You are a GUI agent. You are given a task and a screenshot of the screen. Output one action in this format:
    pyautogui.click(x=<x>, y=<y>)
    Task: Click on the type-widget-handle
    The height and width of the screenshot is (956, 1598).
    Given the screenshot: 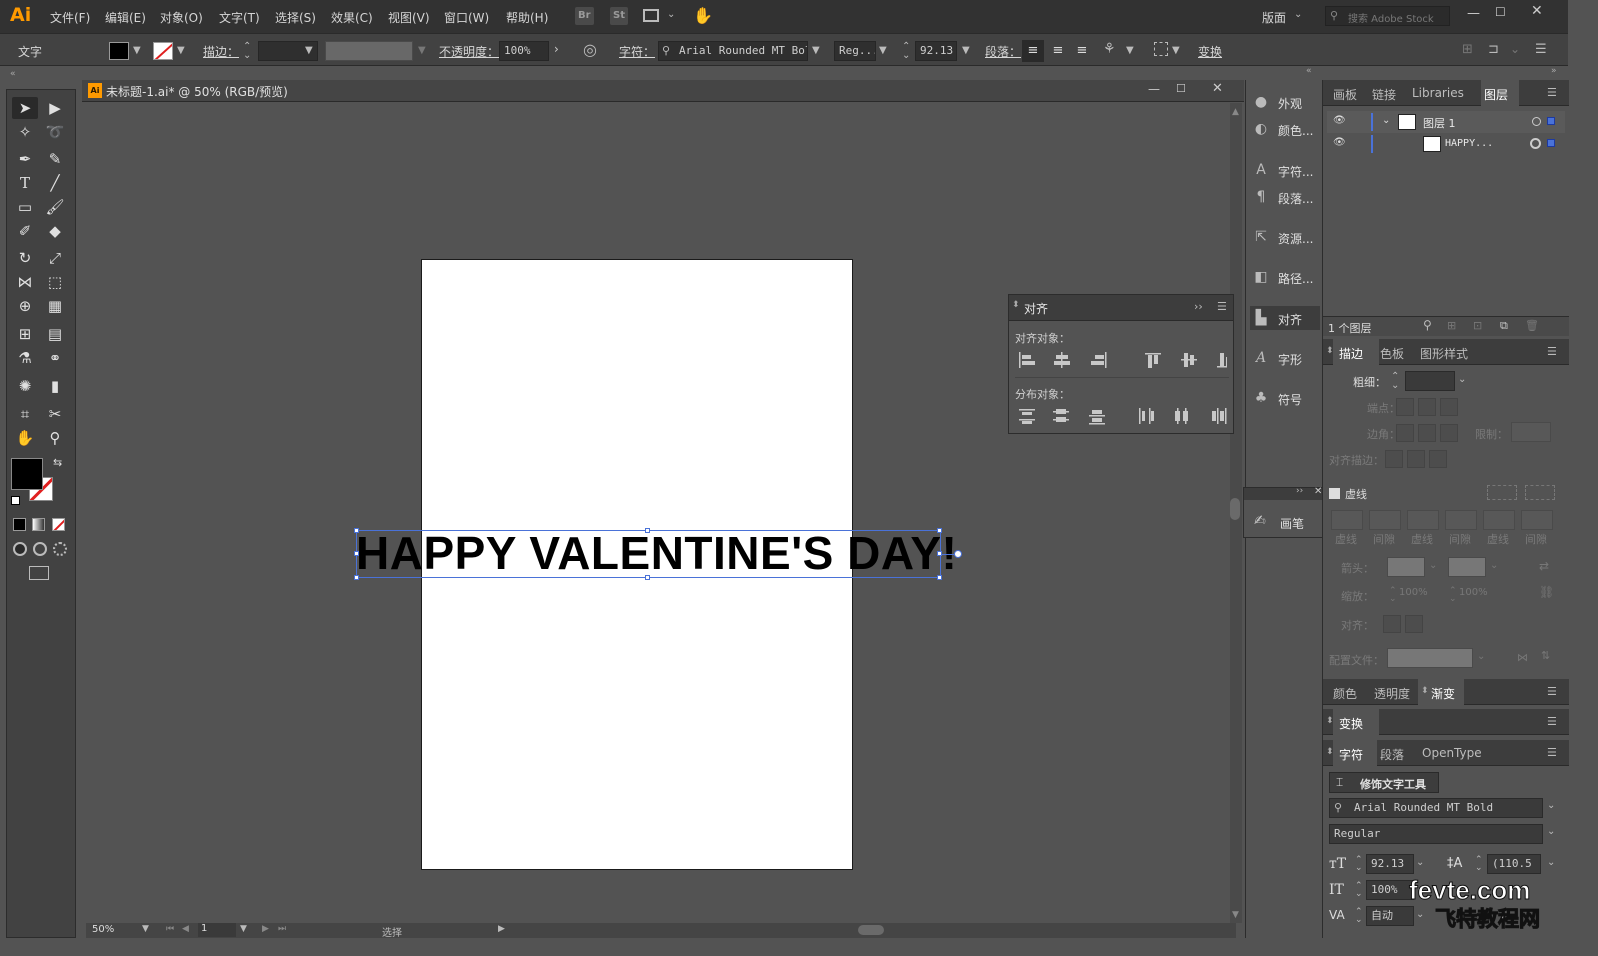 What is the action you would take?
    pyautogui.click(x=958, y=554)
    